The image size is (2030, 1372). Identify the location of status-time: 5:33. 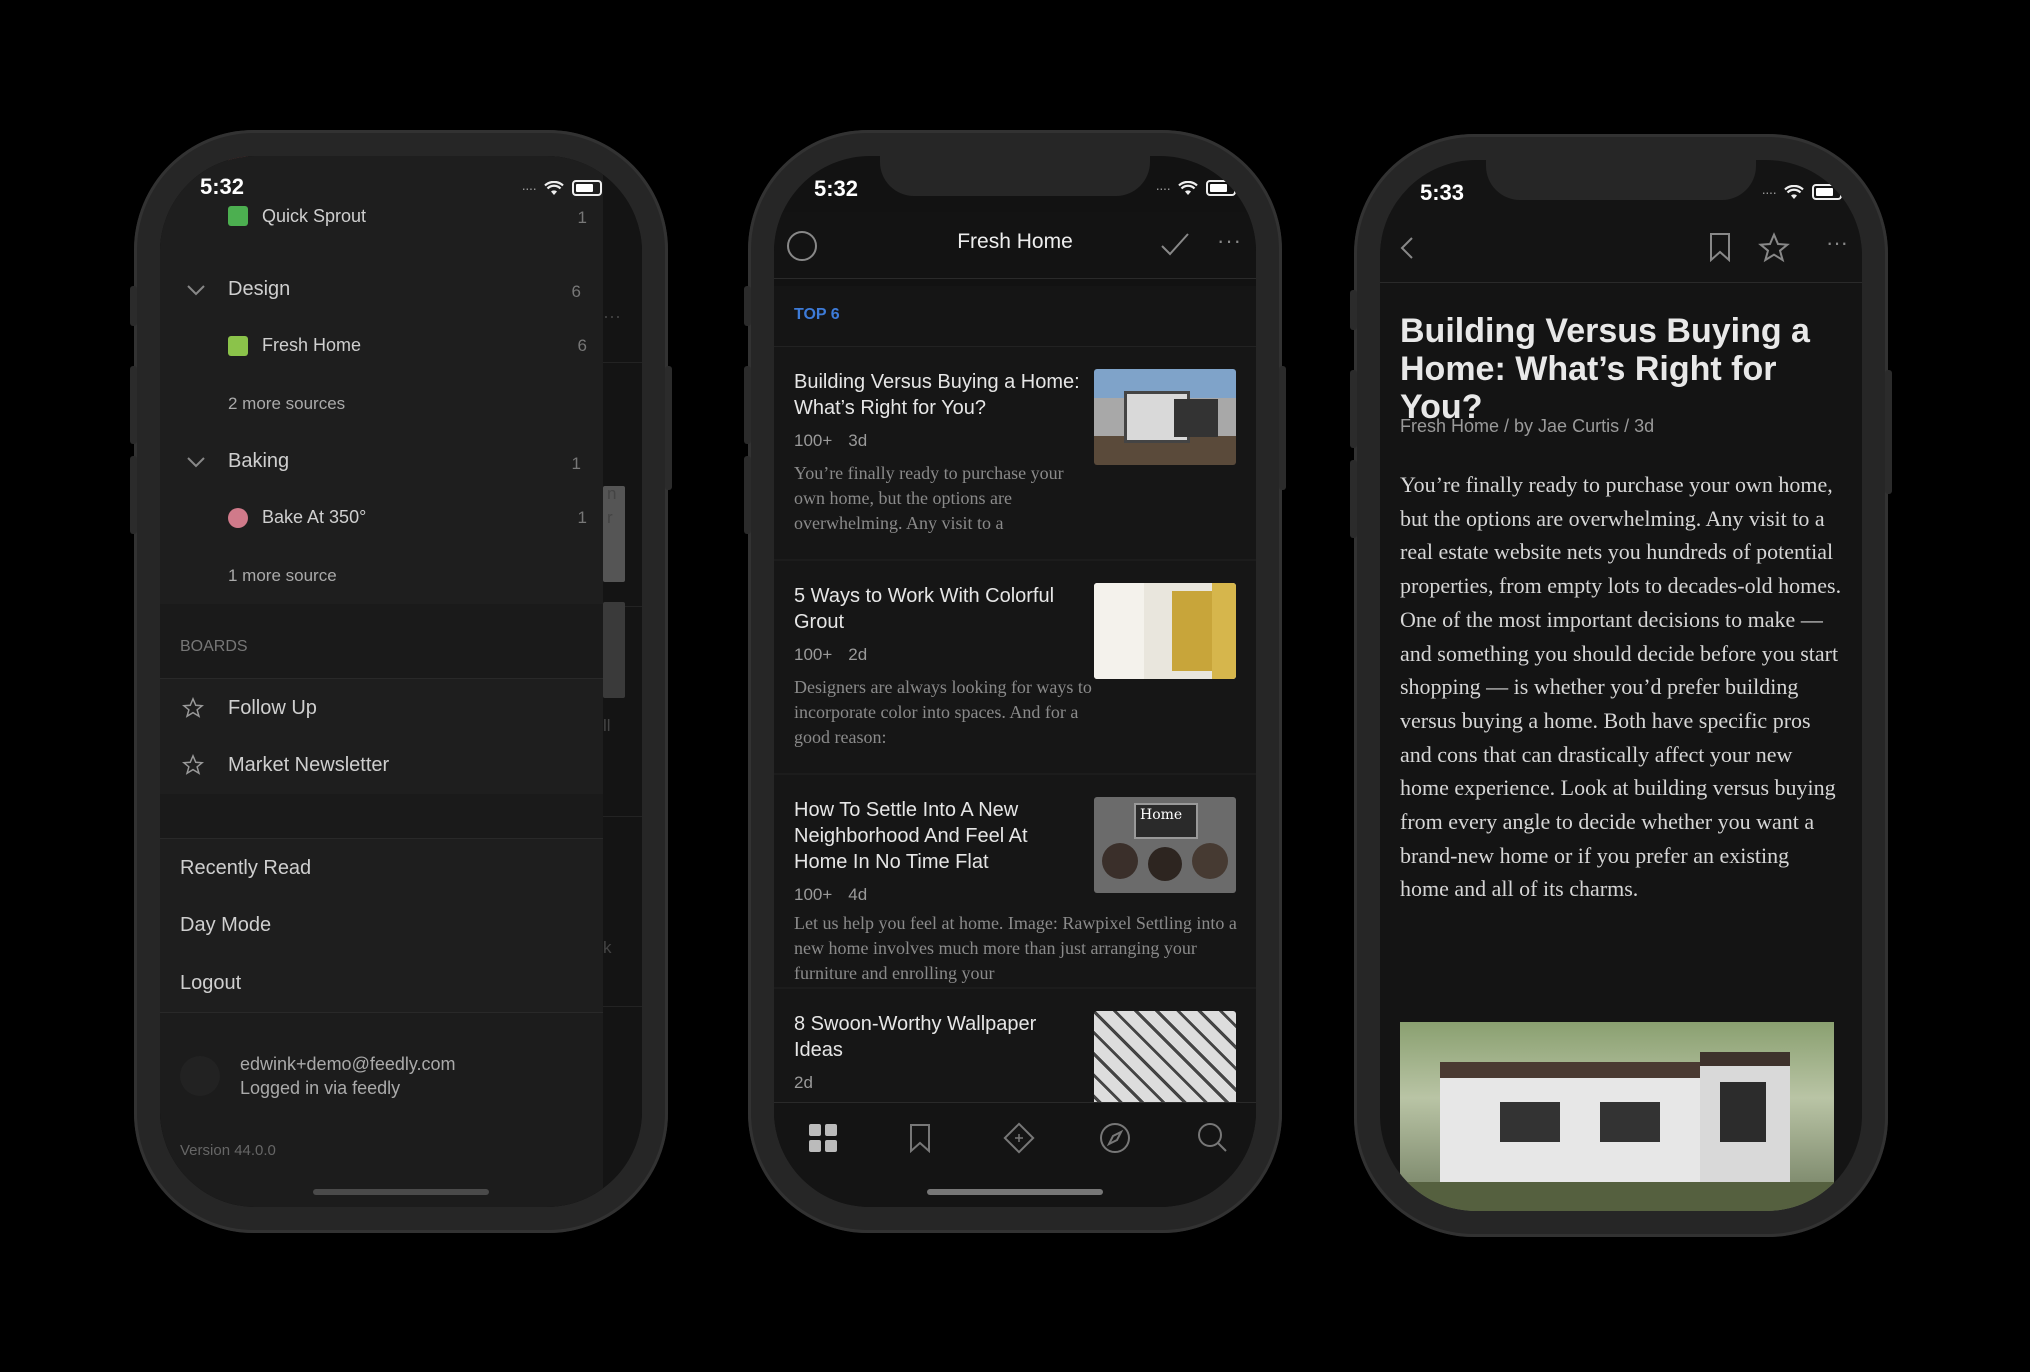
(1442, 192).